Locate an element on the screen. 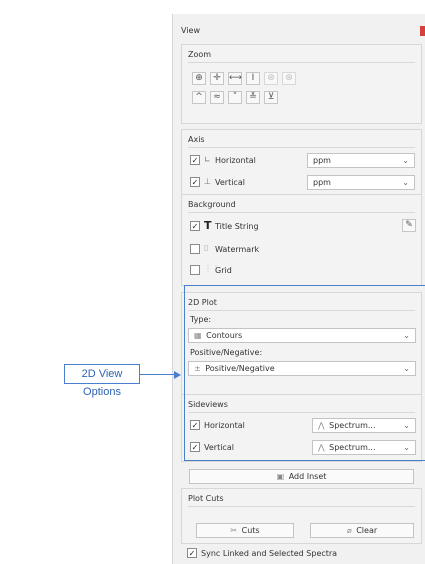 The image size is (425, 564). scissors-icon: ✂ is located at coordinates (234, 530).